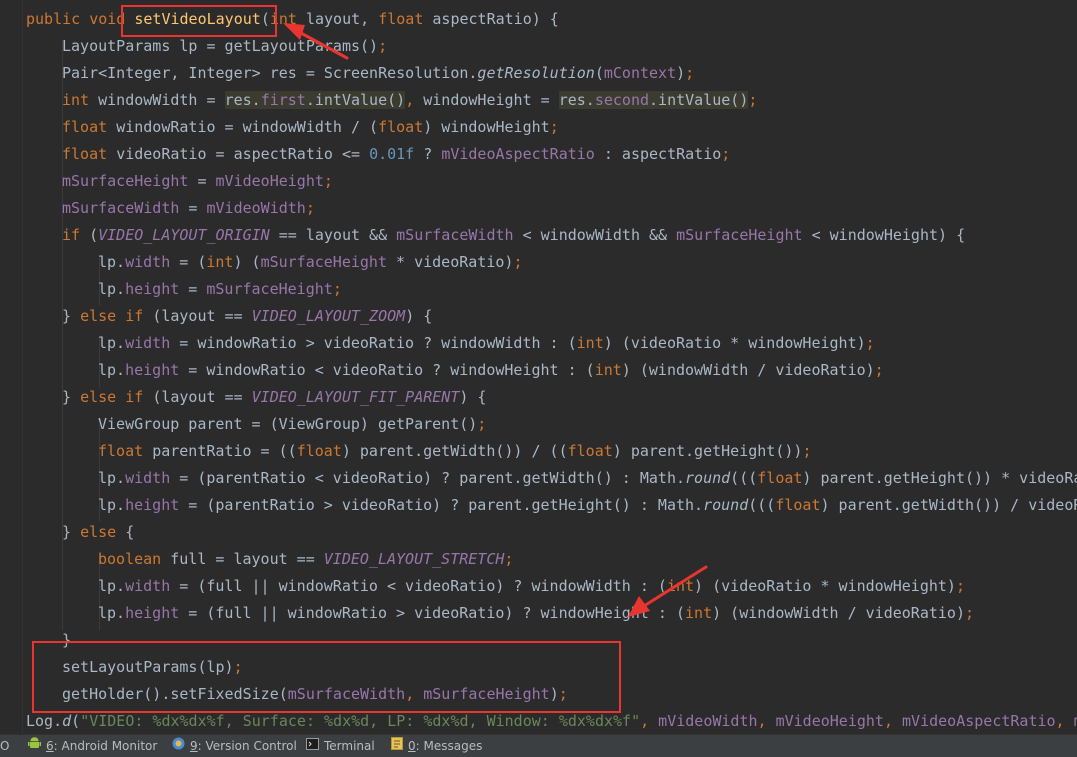  Describe the element at coordinates (349, 746) in the screenshot. I see `tool-window-terminal-label: Terminal` at that location.